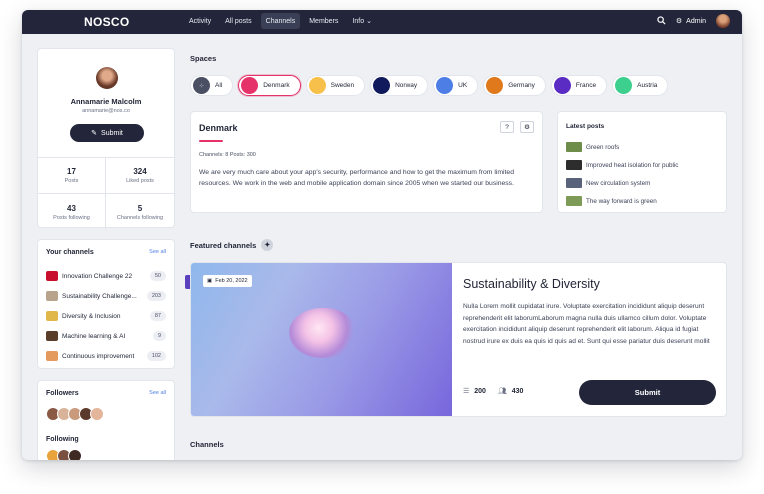 The image size is (764, 494). What do you see at coordinates (579, 85) in the screenshot?
I see `space-chip-france: France` at bounding box center [579, 85].